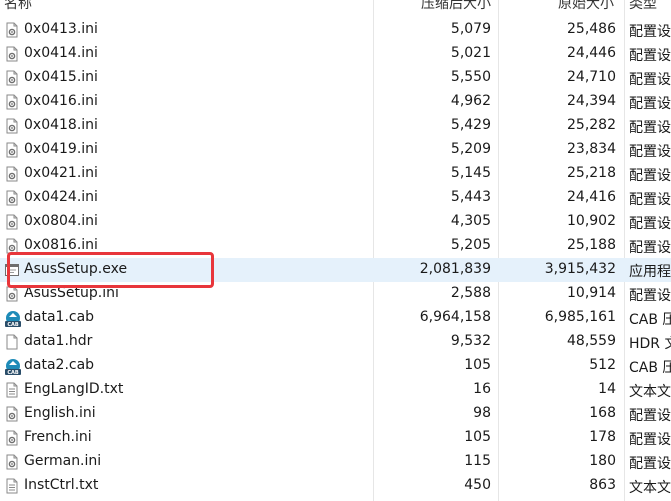  What do you see at coordinates (477, 461) in the screenshot?
I see `compressed-size: 115` at bounding box center [477, 461].